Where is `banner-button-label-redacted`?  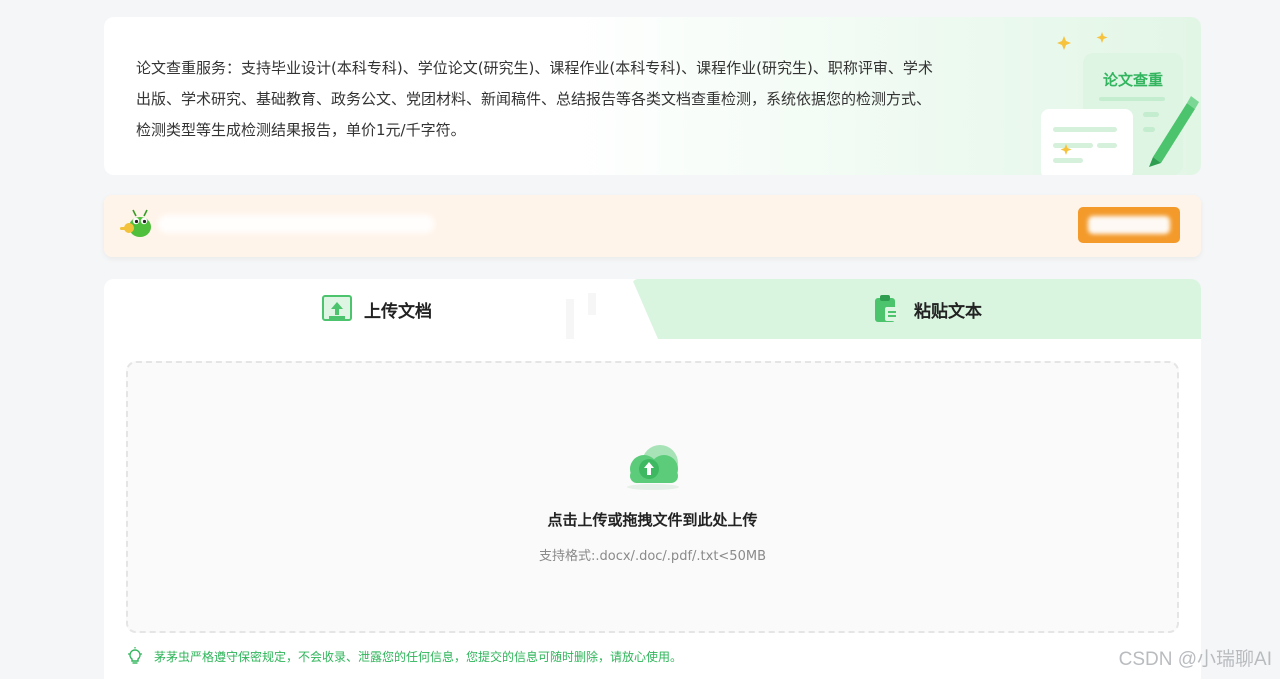 banner-button-label-redacted is located at coordinates (1129, 225).